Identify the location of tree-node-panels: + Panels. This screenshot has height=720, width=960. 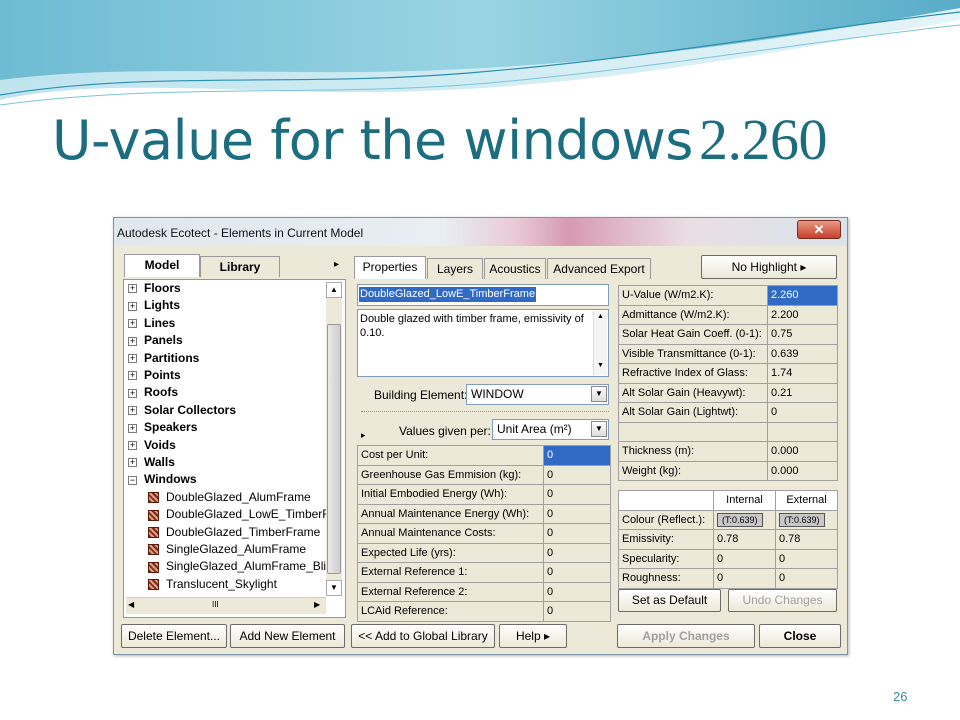
(155, 341).